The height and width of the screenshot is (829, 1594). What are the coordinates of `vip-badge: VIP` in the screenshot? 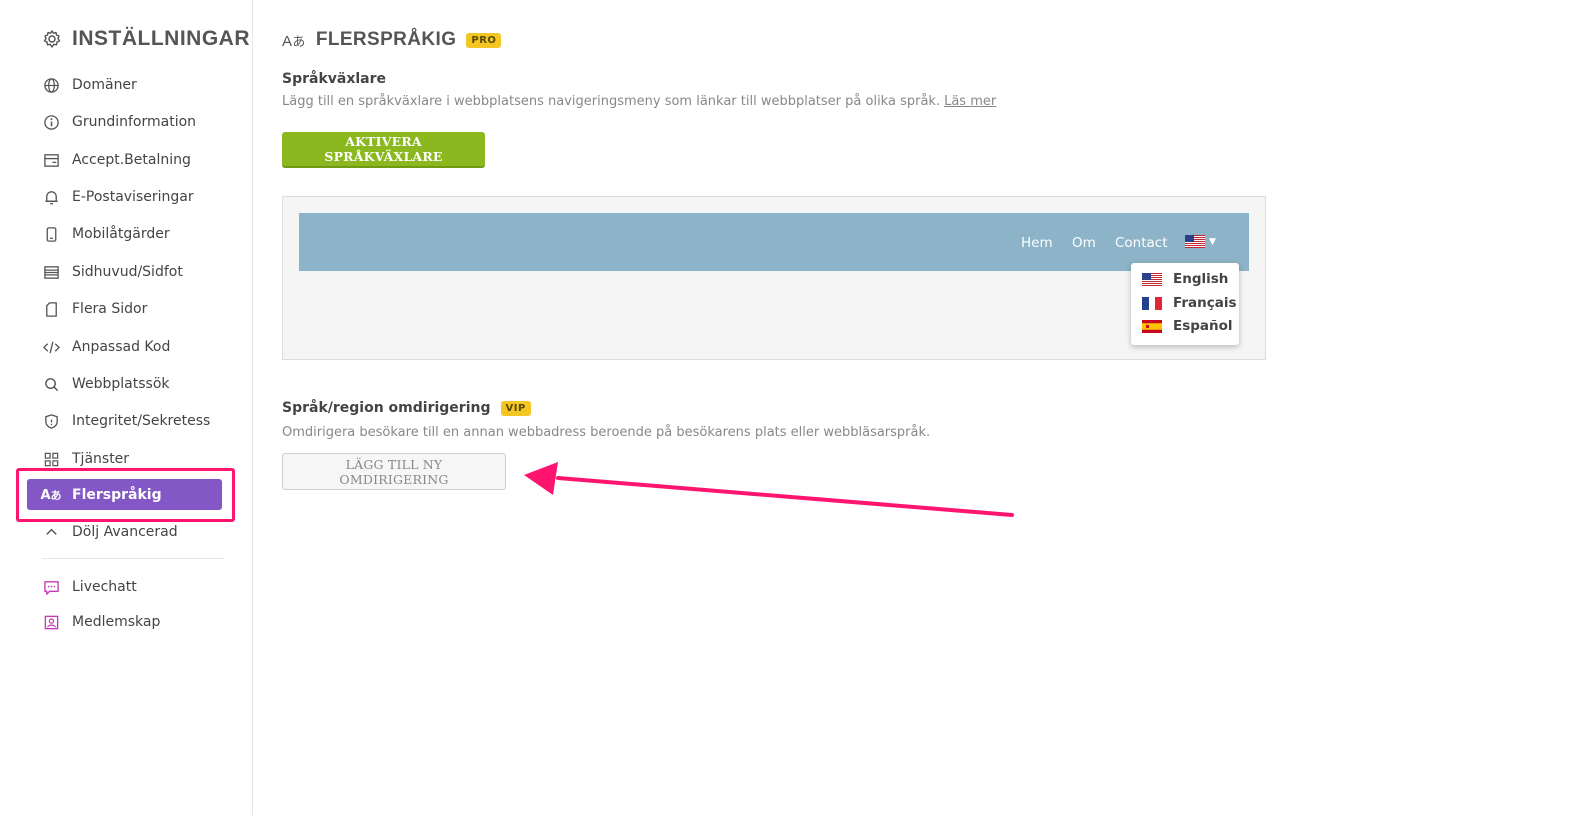 It's located at (515, 408).